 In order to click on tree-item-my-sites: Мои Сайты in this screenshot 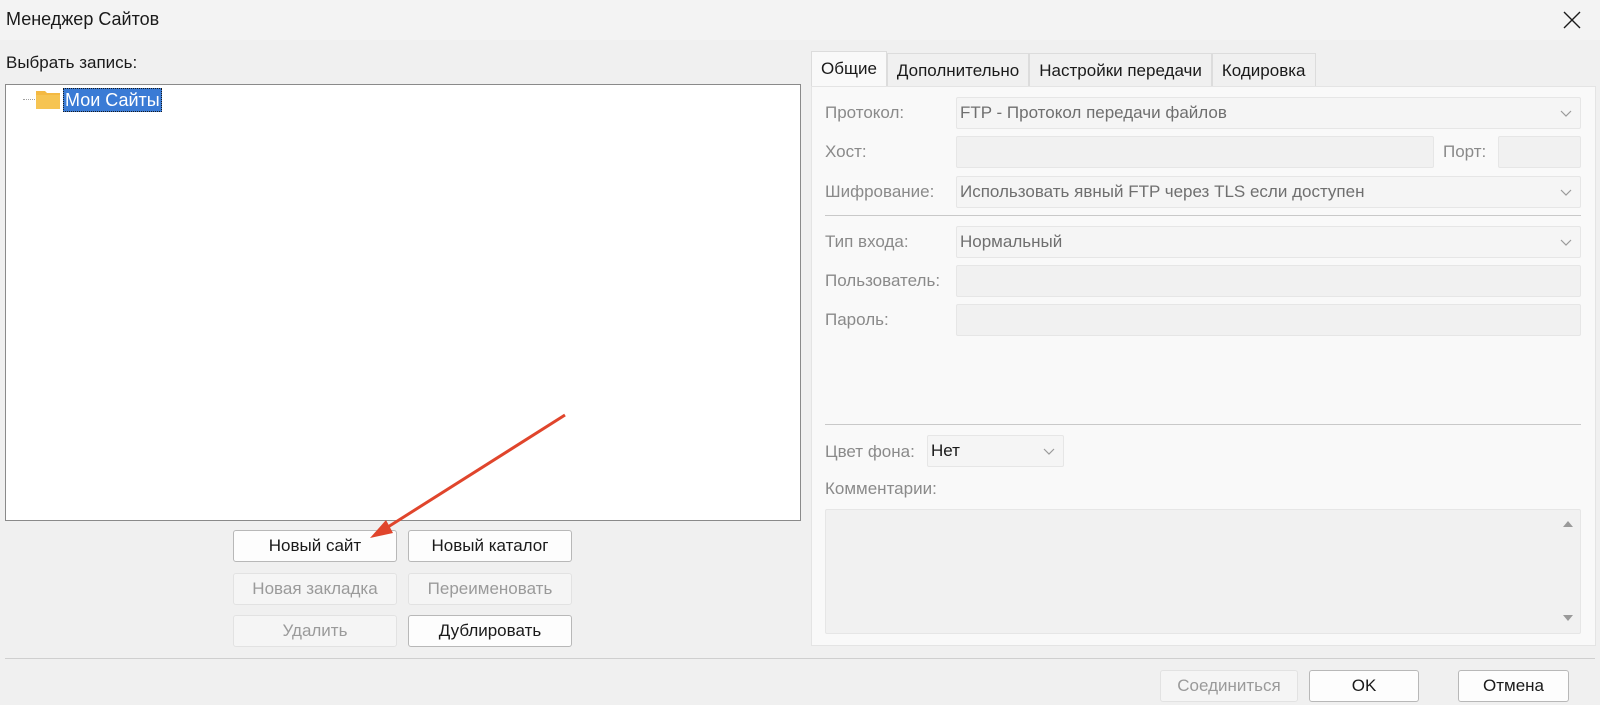, I will do `click(112, 100)`.